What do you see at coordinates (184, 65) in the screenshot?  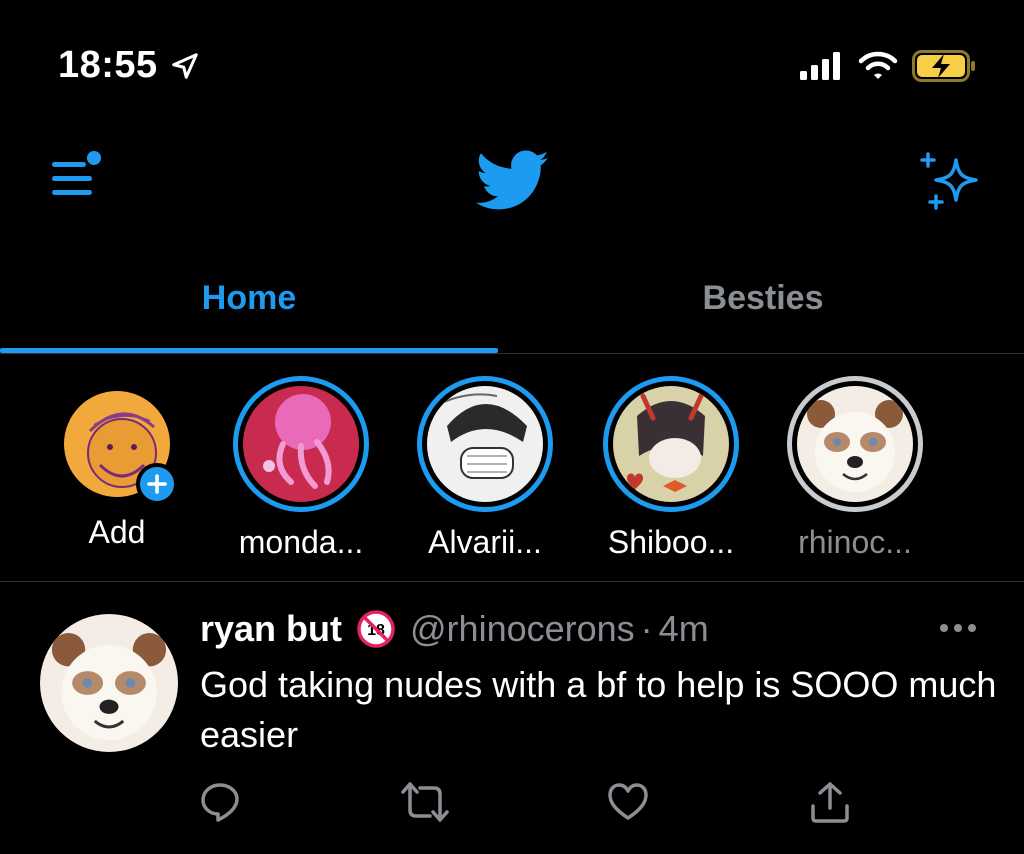 I see `location-arrow-icon` at bounding box center [184, 65].